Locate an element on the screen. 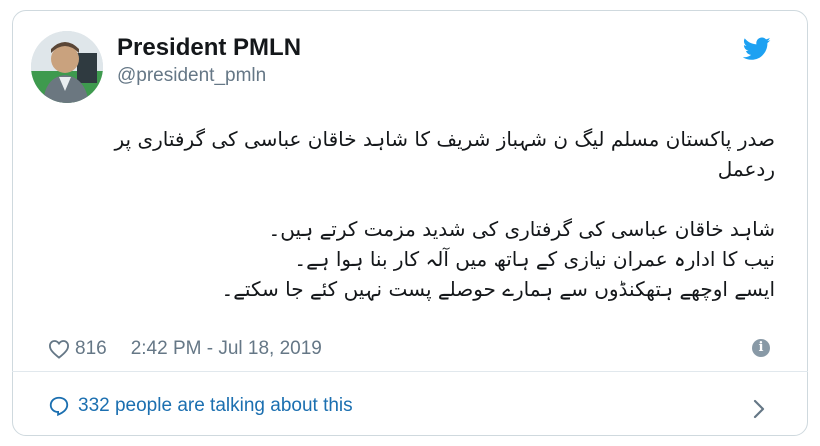 Image resolution: width=820 pixels, height=446 pixels. twitter-bird-icon is located at coordinates (757, 49).